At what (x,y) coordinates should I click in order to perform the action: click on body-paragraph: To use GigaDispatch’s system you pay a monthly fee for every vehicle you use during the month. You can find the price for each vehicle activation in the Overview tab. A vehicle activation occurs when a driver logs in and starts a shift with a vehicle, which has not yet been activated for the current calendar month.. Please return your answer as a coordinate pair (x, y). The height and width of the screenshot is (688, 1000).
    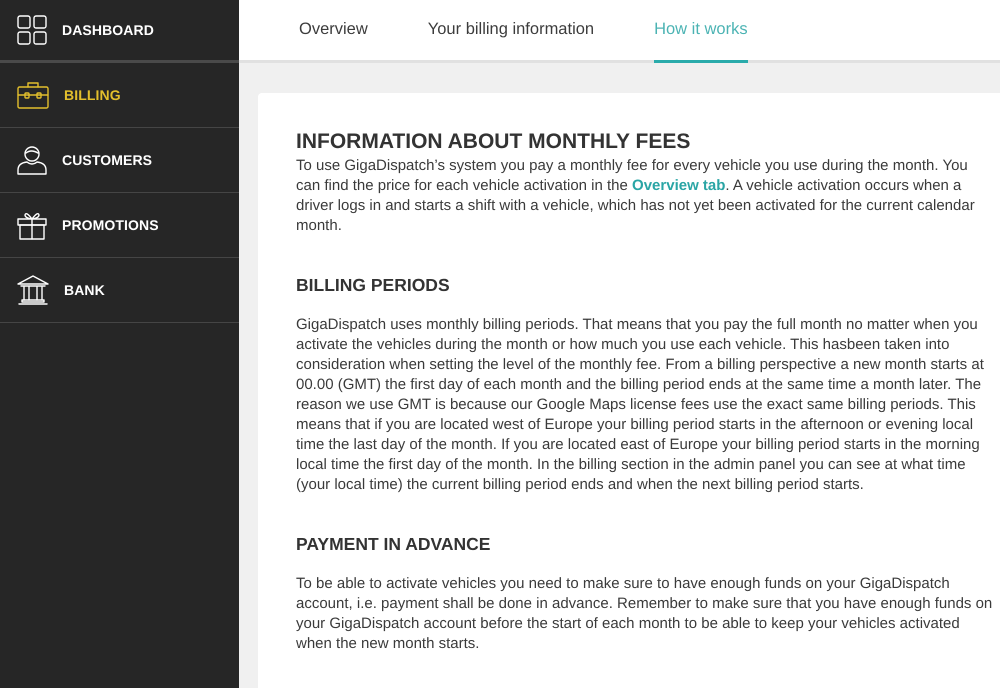
    Looking at the image, I should click on (636, 196).